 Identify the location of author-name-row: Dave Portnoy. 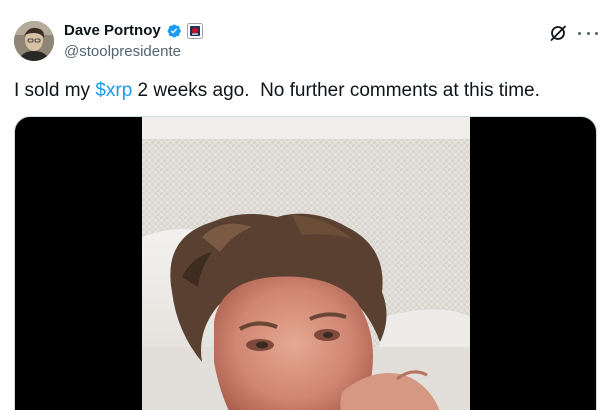
(133, 31).